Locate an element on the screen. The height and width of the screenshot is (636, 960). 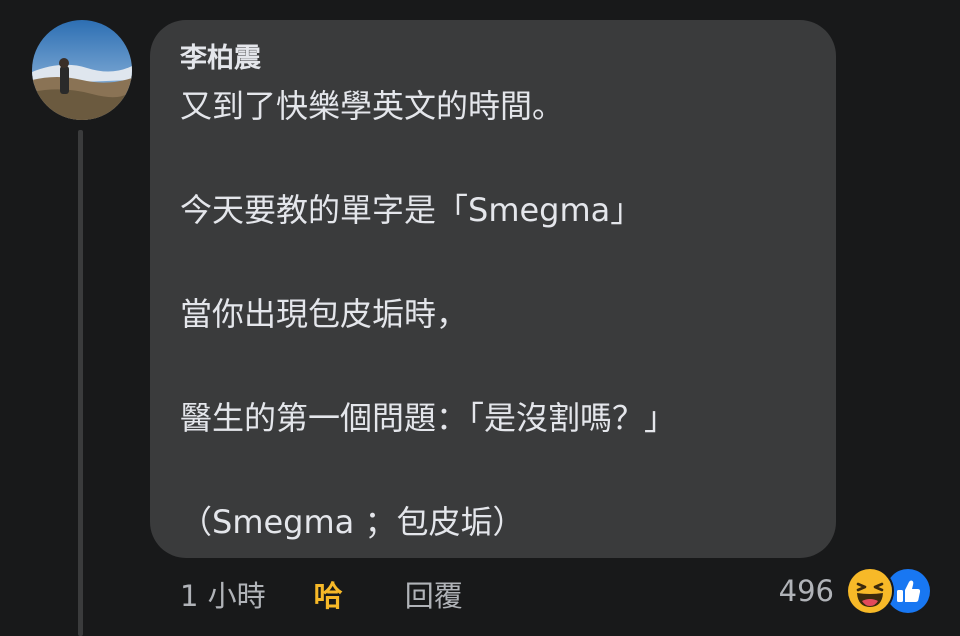
avatar-photo is located at coordinates (82, 70).